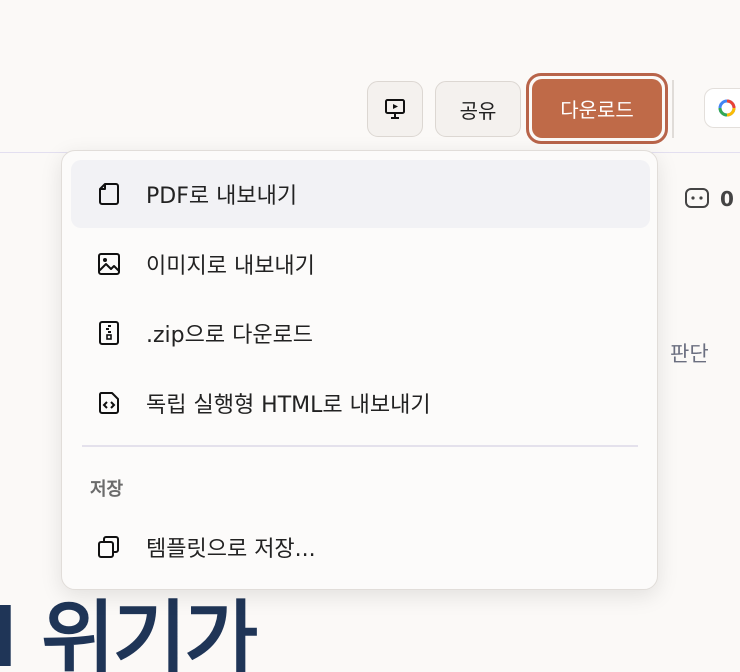  I want to click on download-button: 다운로드, so click(597, 108).